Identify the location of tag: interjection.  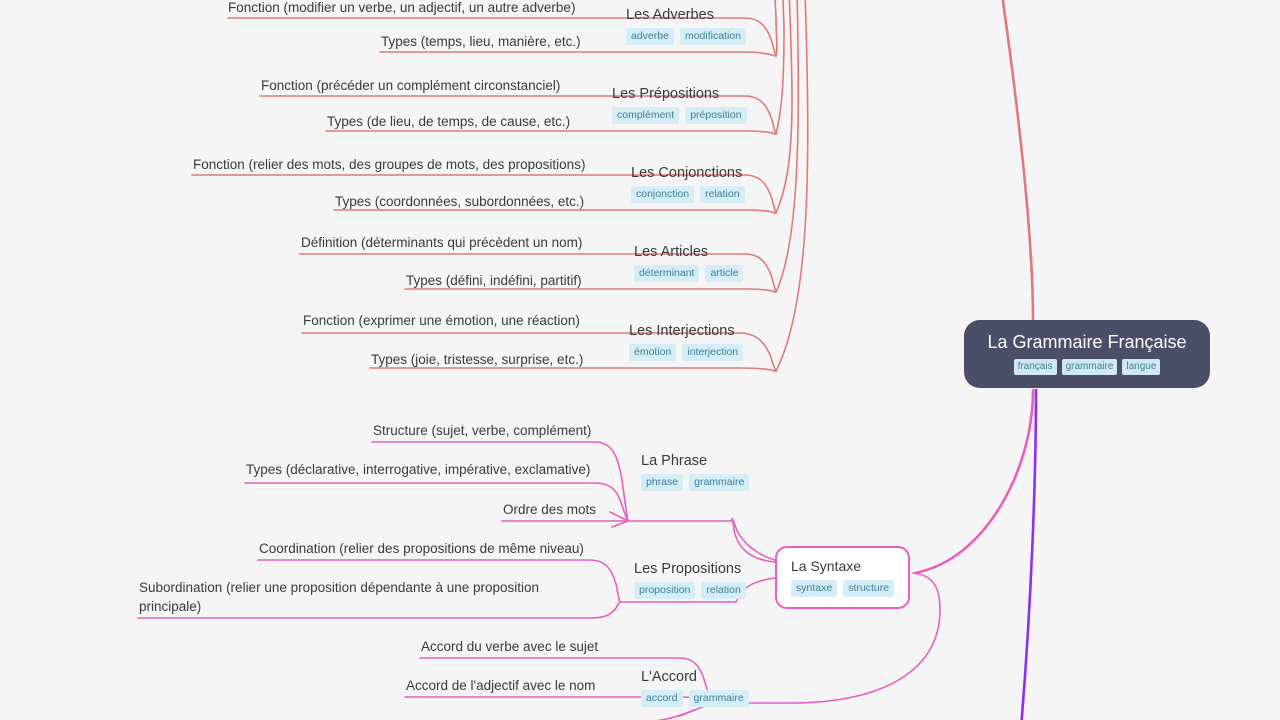
(713, 352).